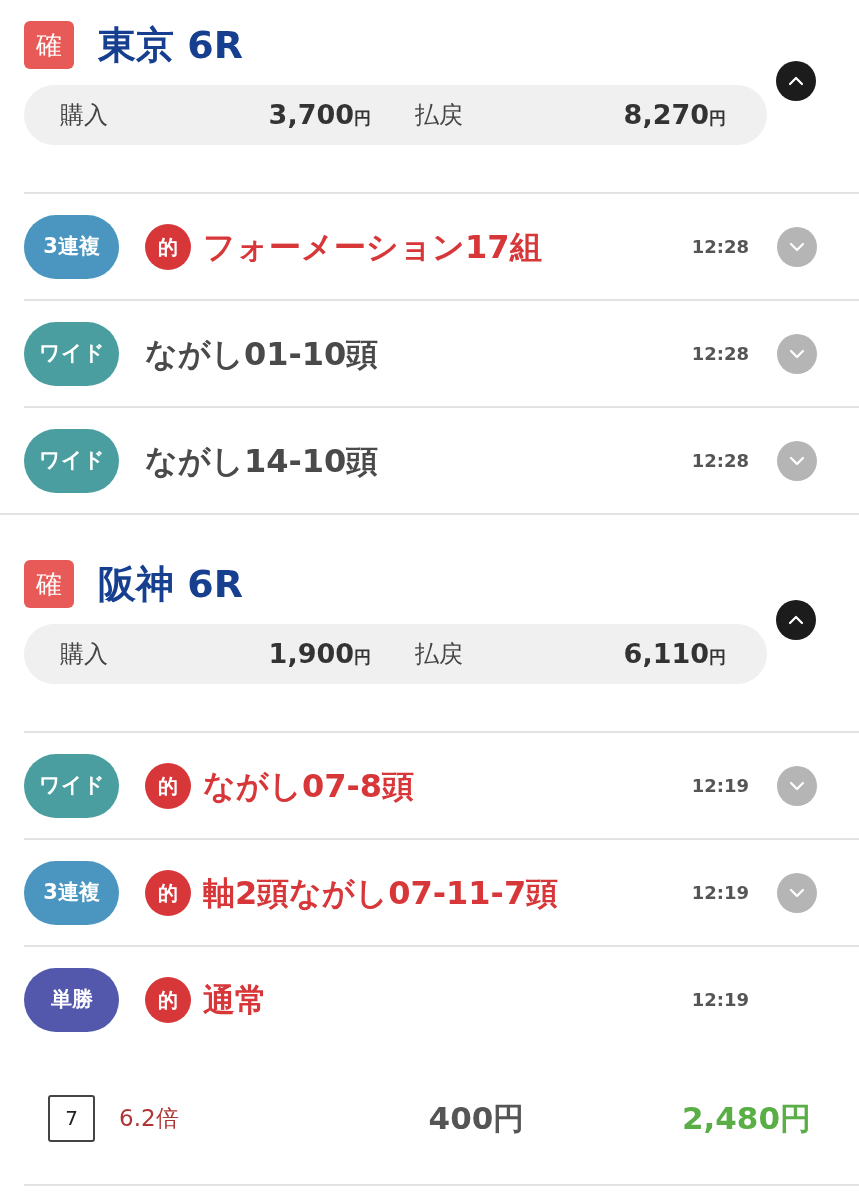  I want to click on race-title: 東京 6R, so click(170, 45).